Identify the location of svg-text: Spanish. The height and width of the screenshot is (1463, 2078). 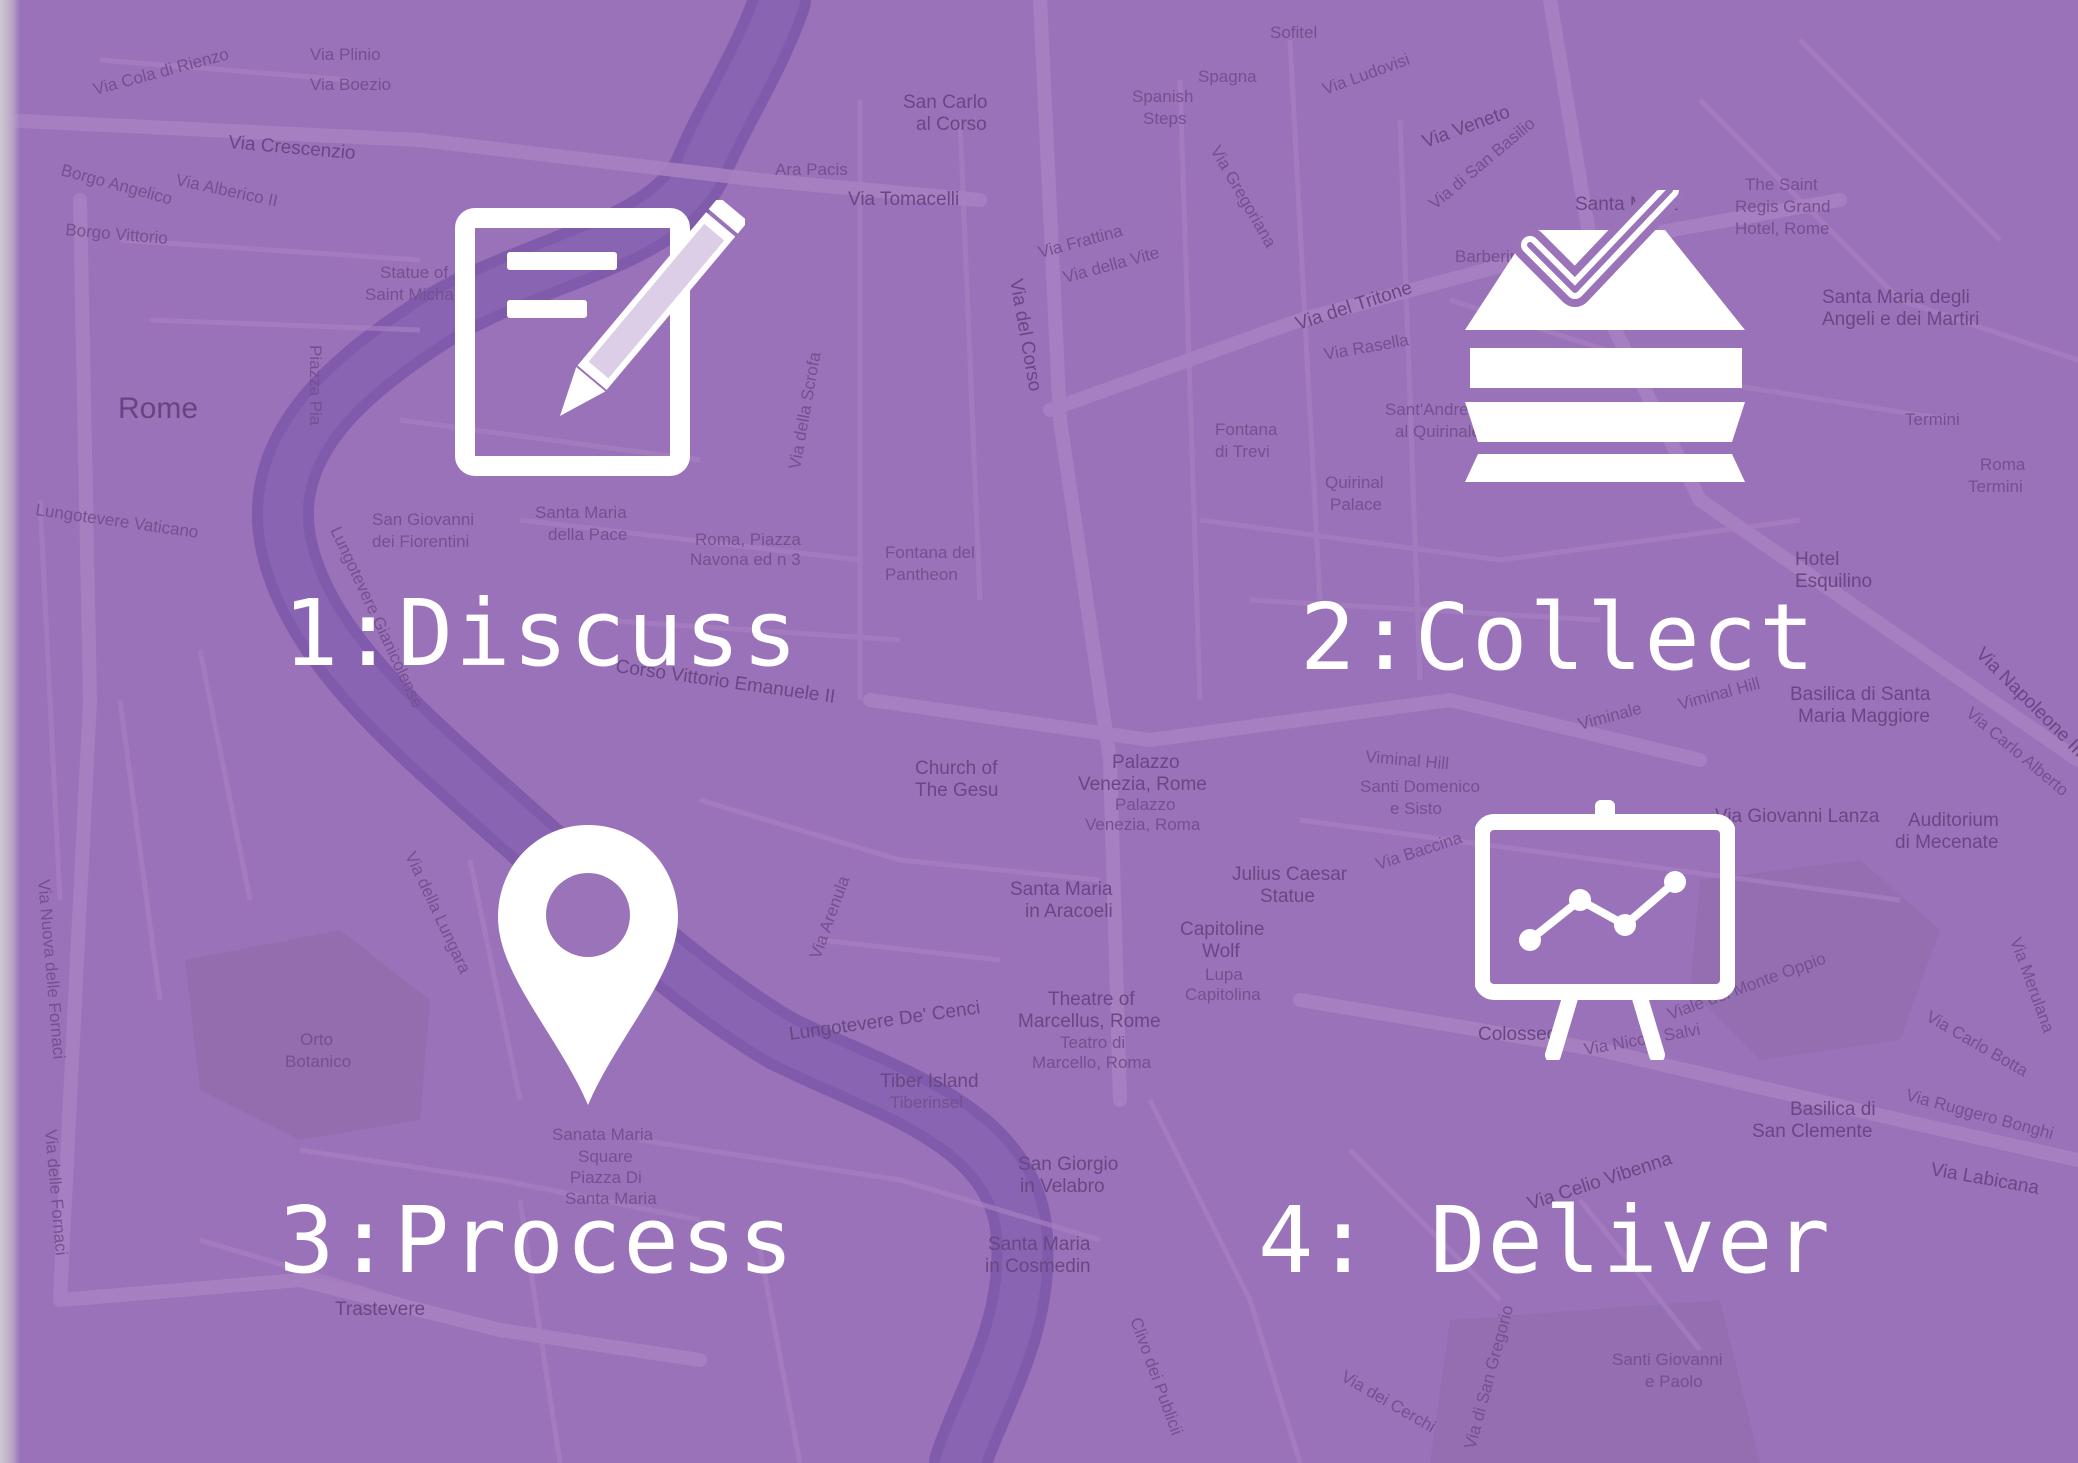
(1162, 96).